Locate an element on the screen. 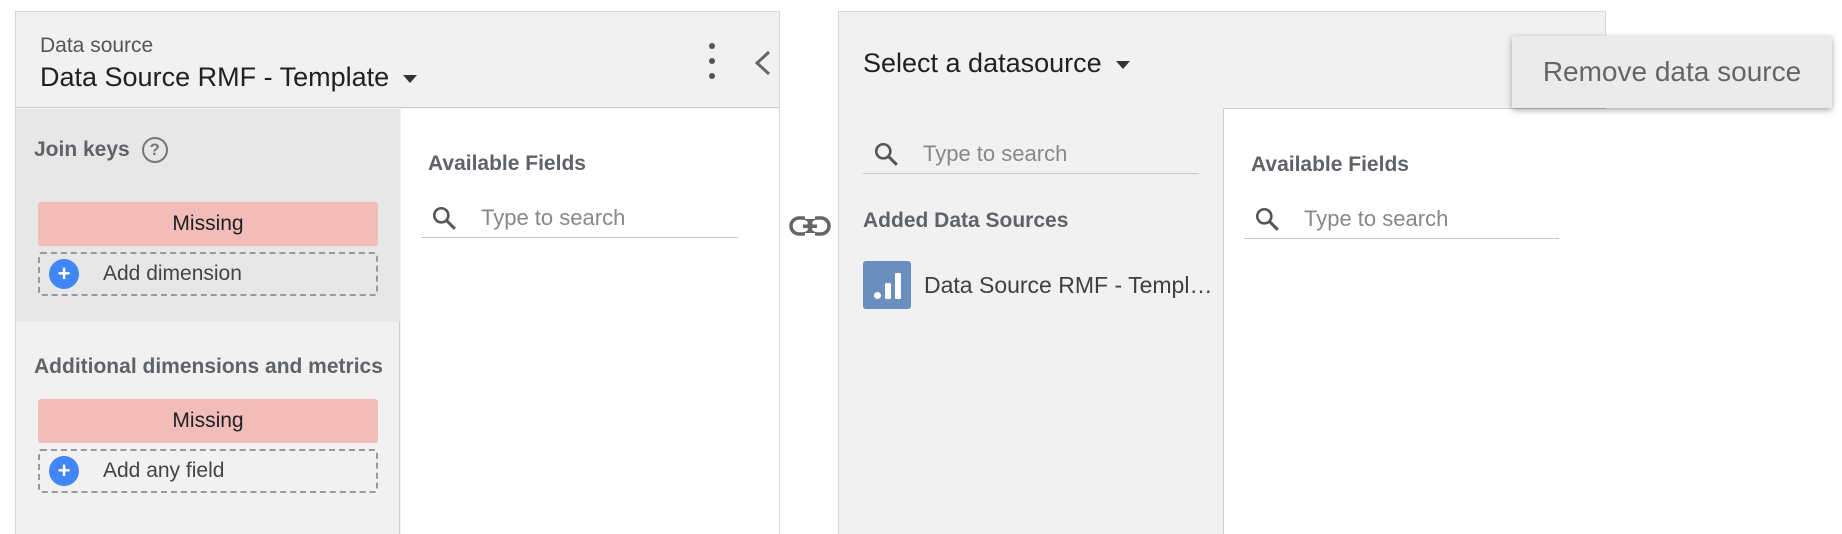 This screenshot has height=534, width=1842. select-datasource-dropdown: Select a datasource is located at coordinates (996, 63).